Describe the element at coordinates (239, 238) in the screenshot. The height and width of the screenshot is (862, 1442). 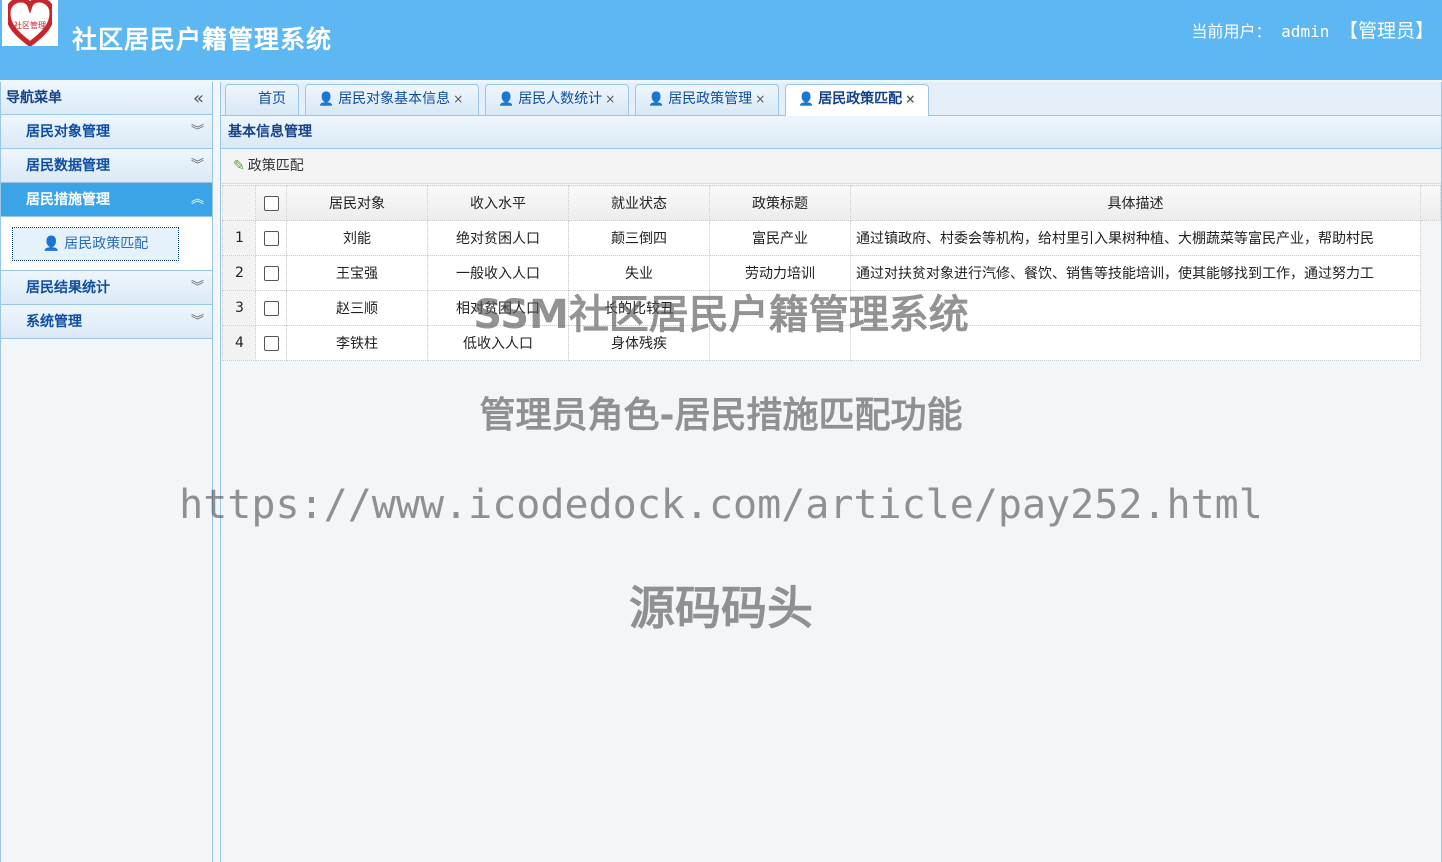
I see `row-number: 1` at that location.